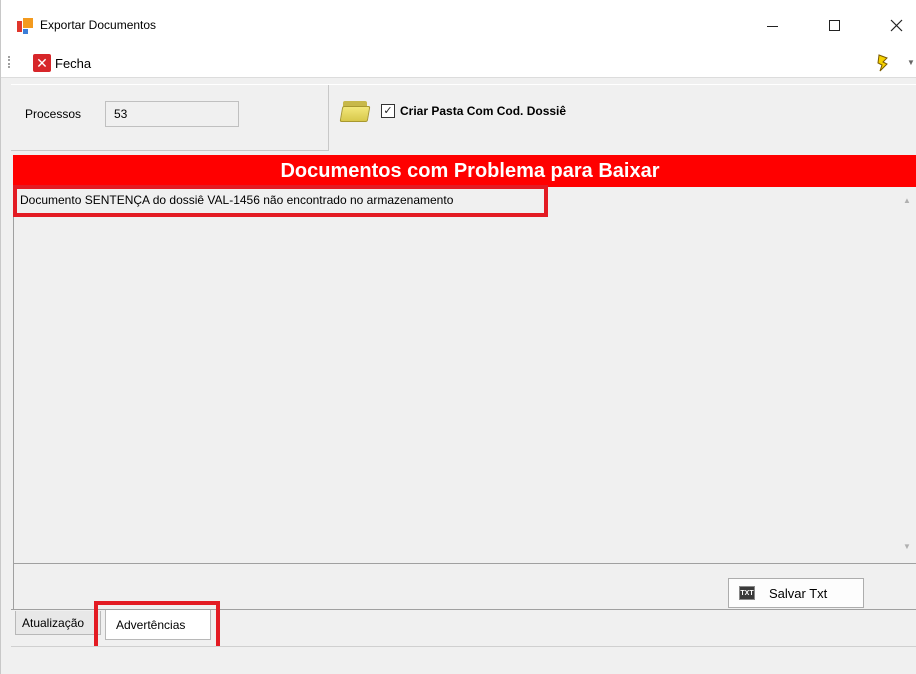 This screenshot has width=916, height=674. Describe the element at coordinates (355, 111) in the screenshot. I see `folder-icon` at that location.